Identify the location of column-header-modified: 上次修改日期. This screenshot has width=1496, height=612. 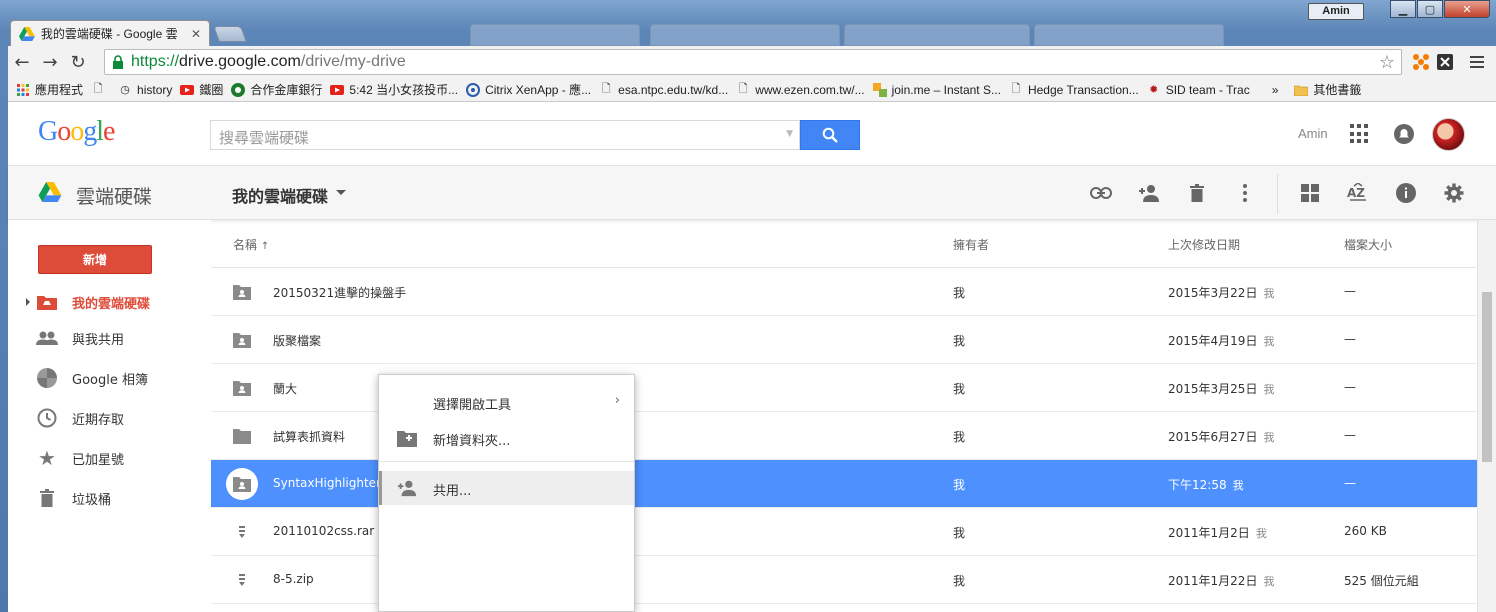
(1204, 244).